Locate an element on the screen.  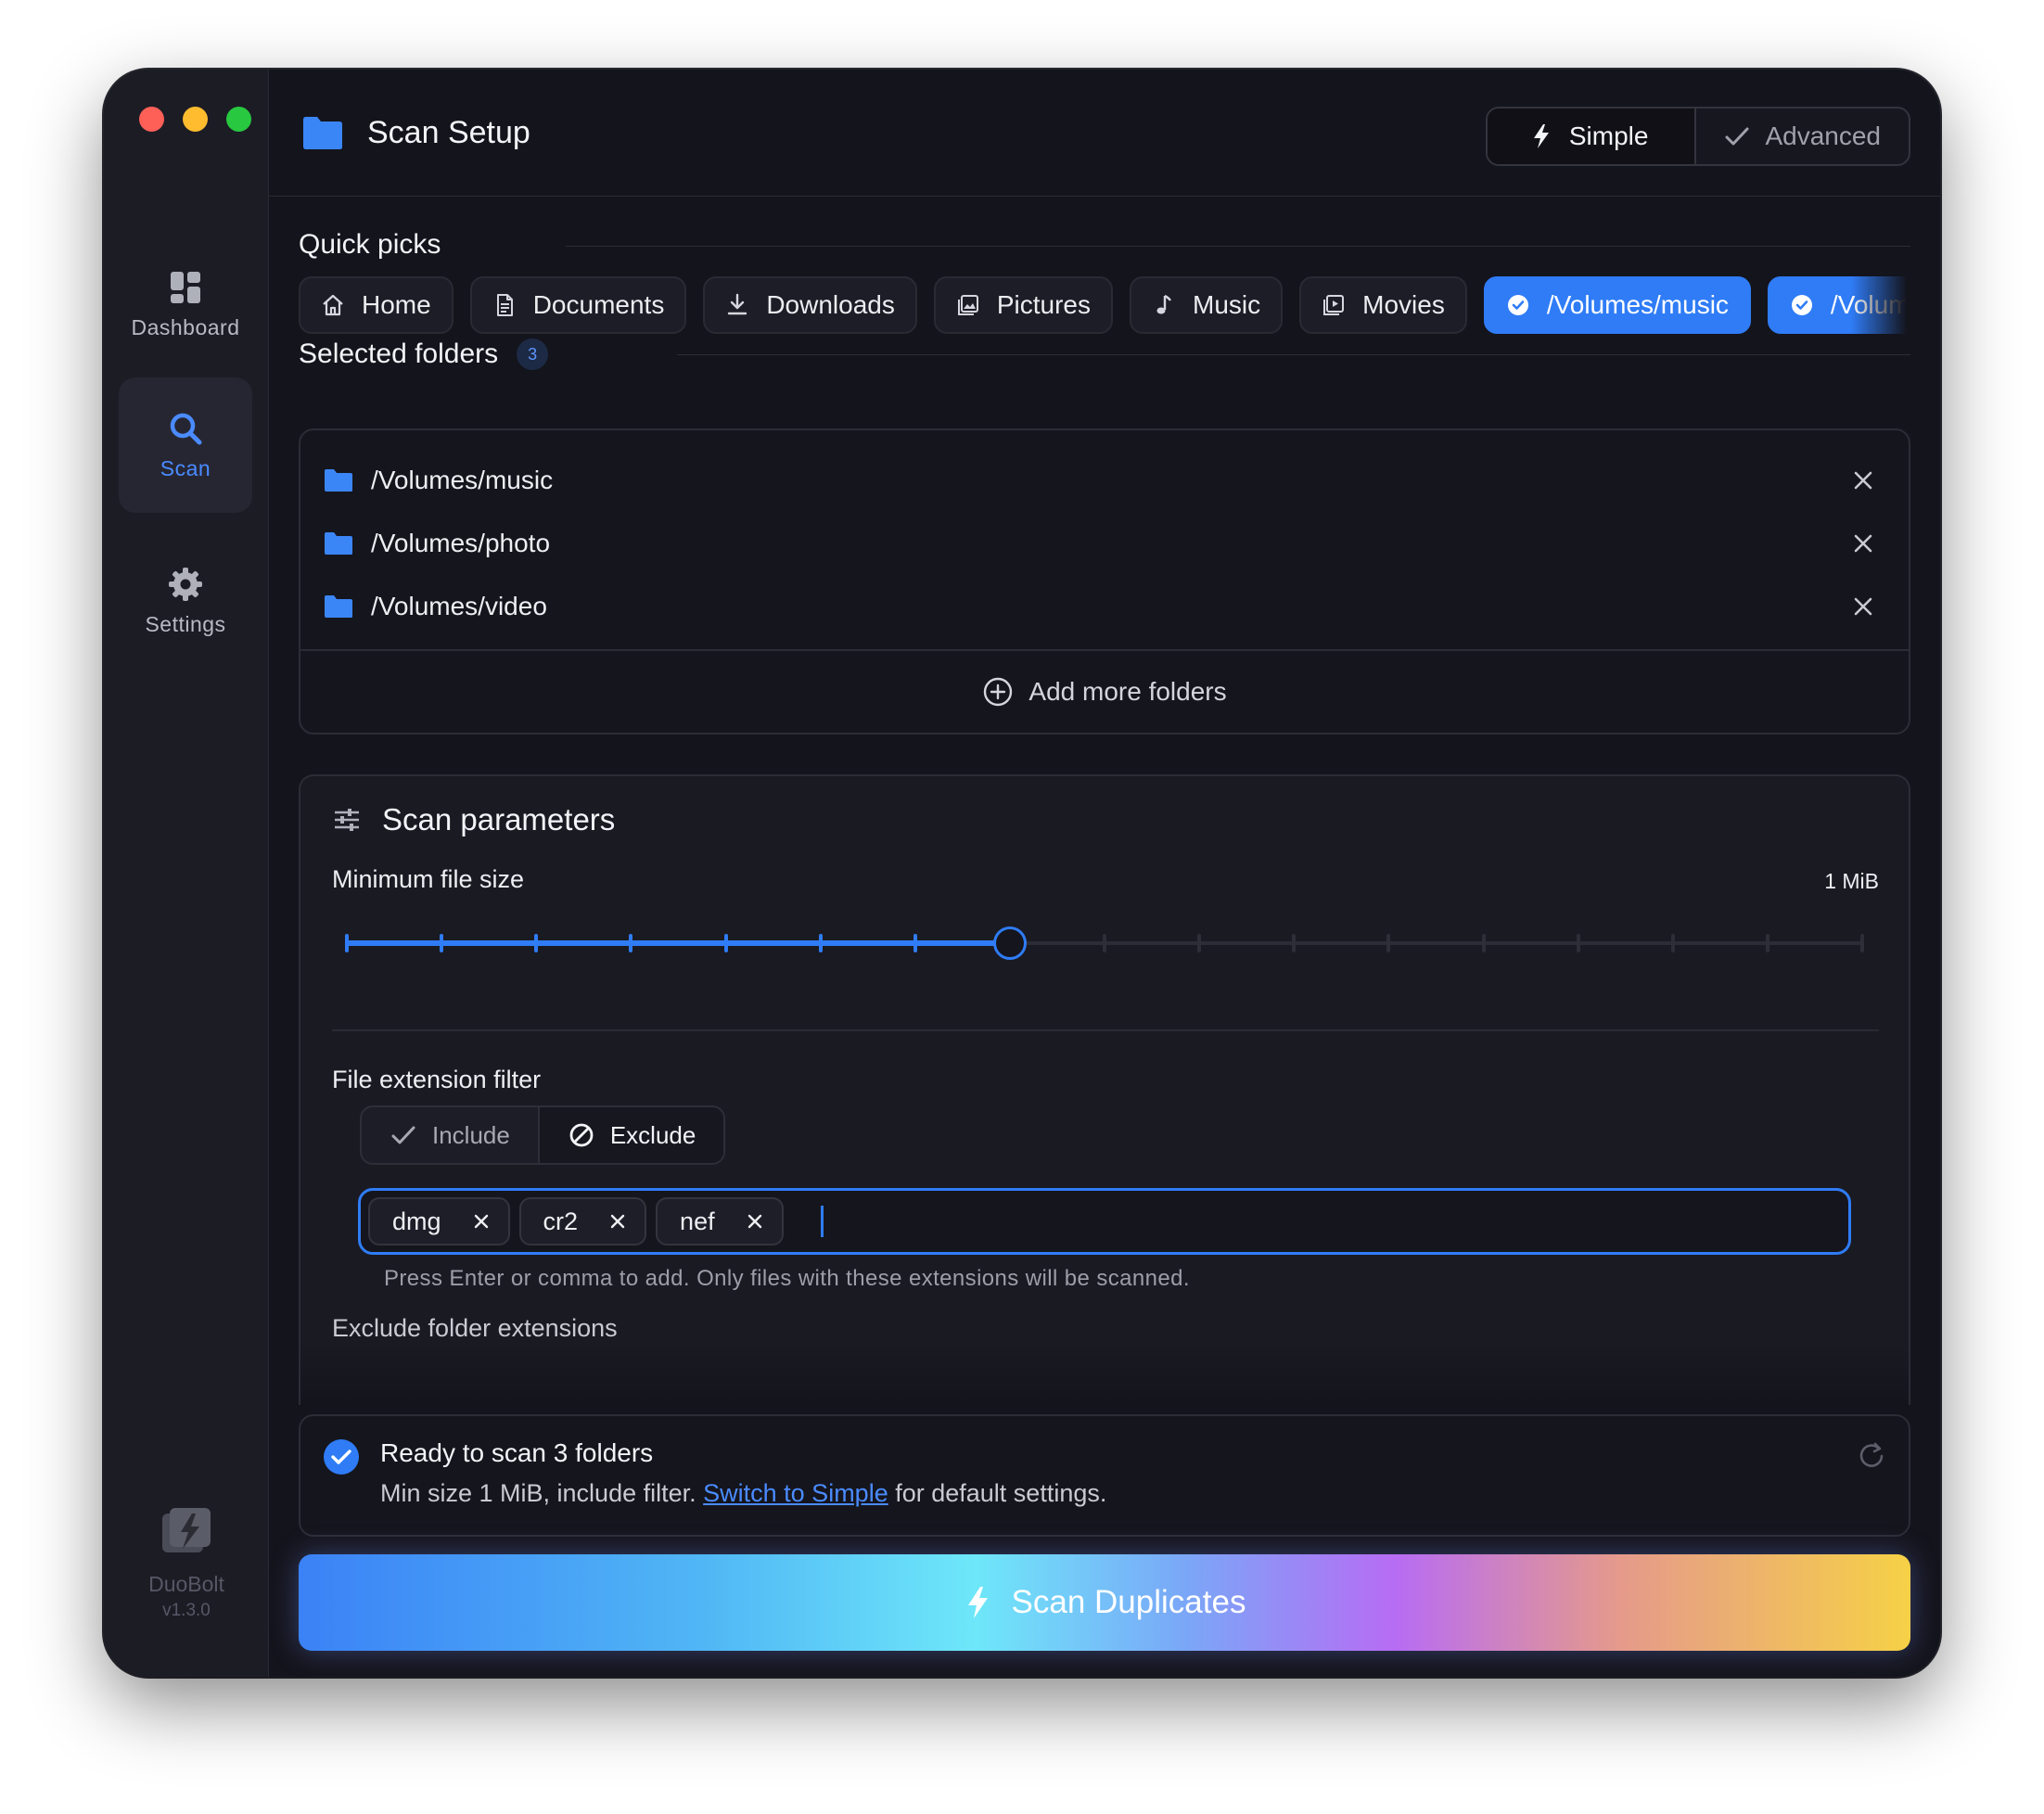
home-icon is located at coordinates (333, 305).